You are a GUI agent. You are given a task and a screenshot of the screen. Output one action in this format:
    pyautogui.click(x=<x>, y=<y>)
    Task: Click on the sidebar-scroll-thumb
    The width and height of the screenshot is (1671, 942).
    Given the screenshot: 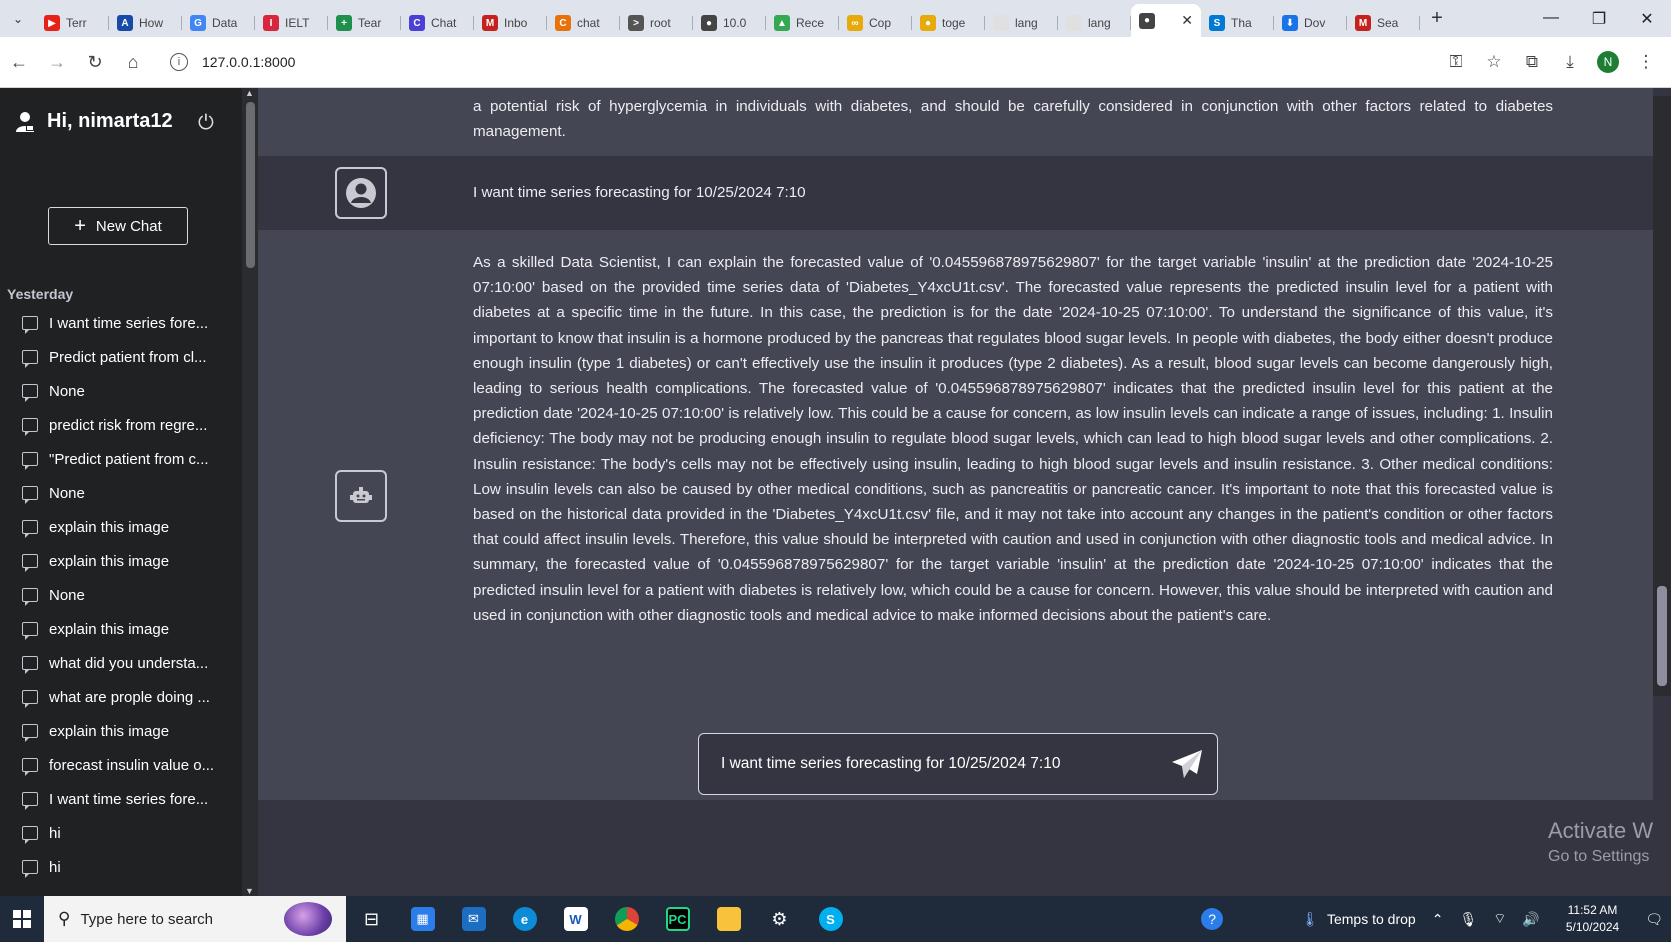 What is the action you would take?
    pyautogui.click(x=250, y=185)
    